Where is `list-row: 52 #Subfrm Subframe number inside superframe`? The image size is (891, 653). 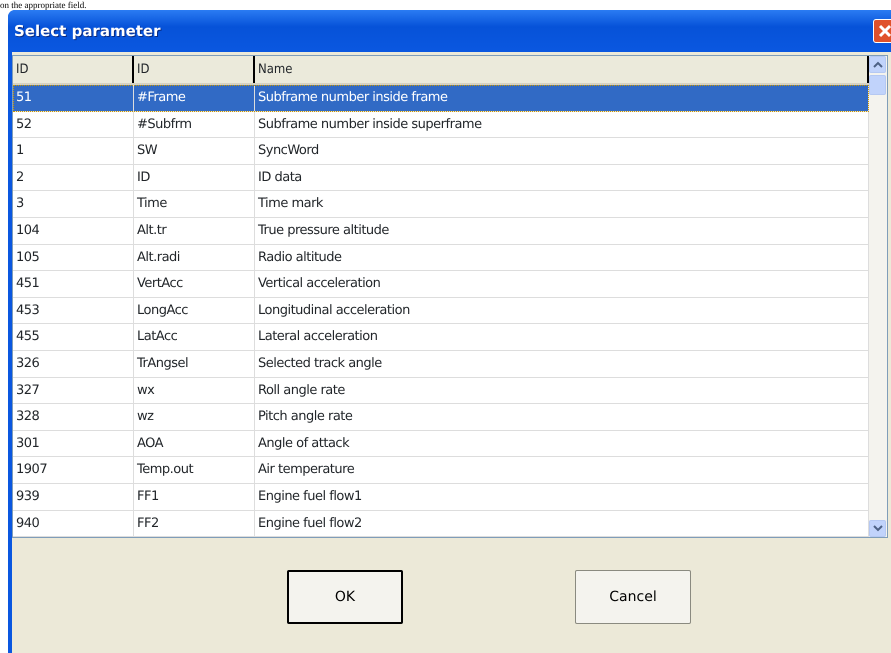 list-row: 52 #Subfrm Subframe number inside superframe is located at coordinates (441, 125).